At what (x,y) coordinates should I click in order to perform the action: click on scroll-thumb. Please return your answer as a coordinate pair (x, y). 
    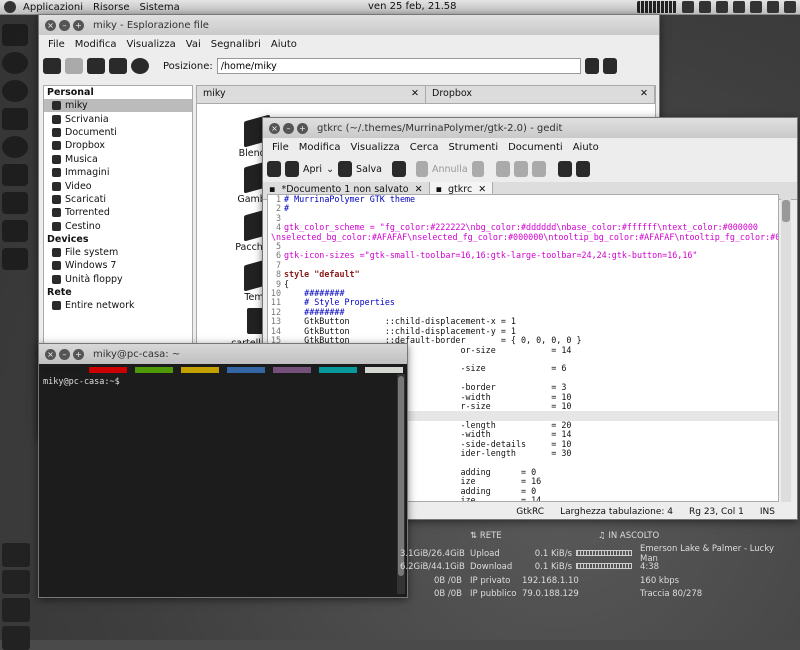
    Looking at the image, I should click on (786, 211).